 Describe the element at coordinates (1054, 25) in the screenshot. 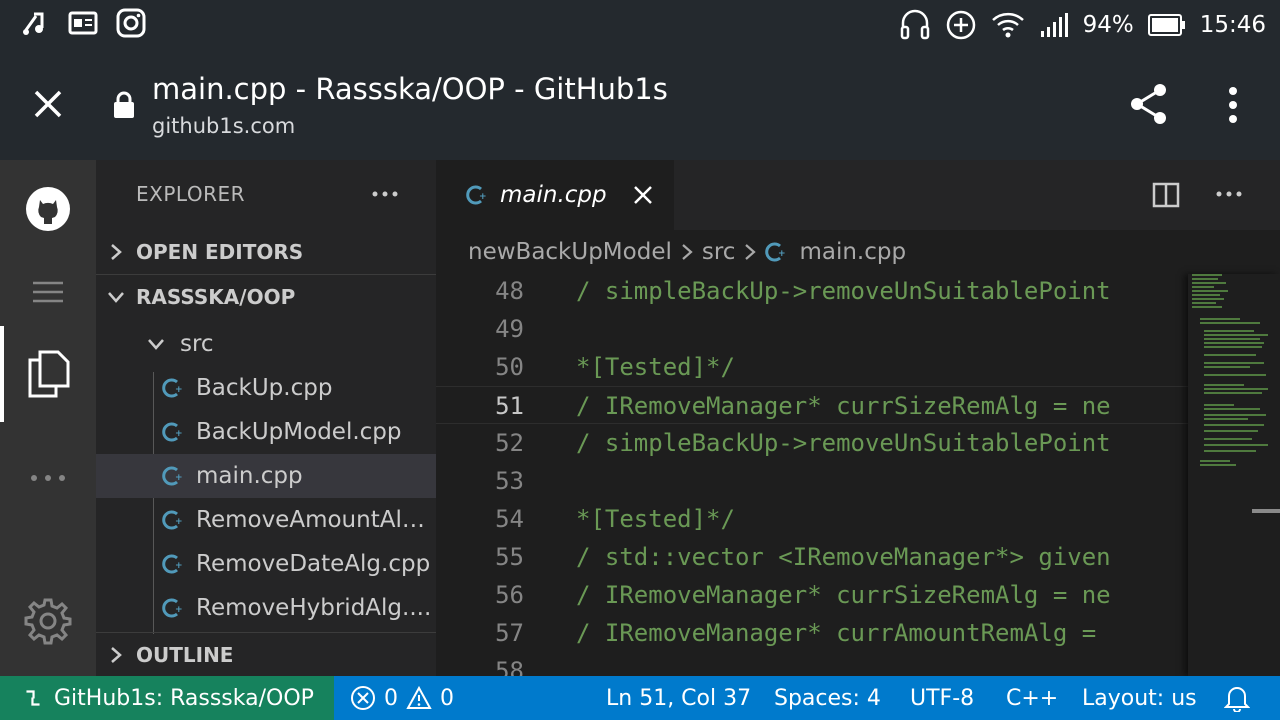

I see `signal-icon` at that location.